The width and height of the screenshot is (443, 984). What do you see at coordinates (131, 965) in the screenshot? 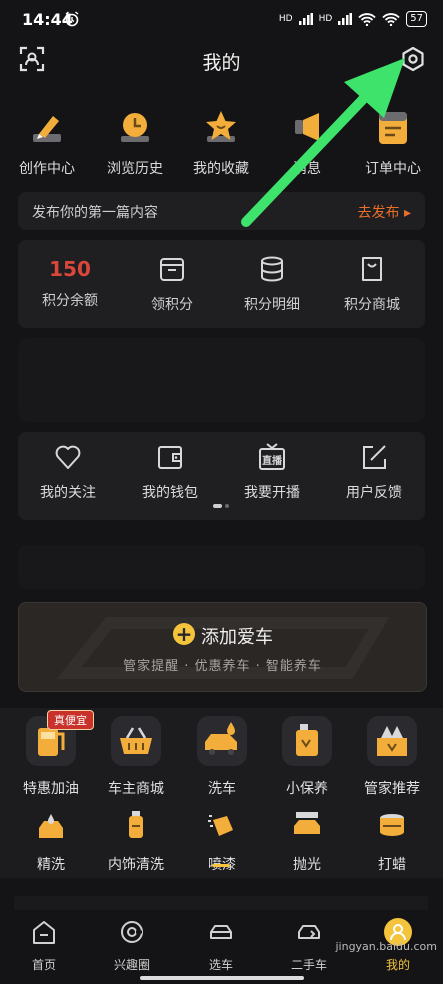
I see `tab-label: 兴趣圈` at bounding box center [131, 965].